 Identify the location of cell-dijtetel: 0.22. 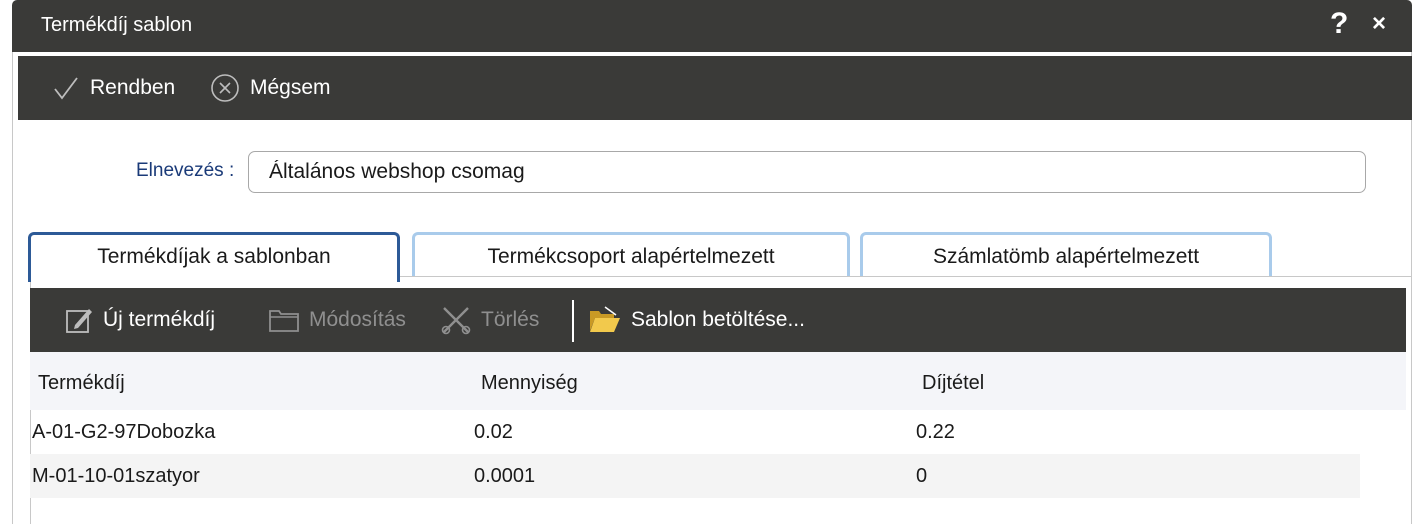
(935, 432).